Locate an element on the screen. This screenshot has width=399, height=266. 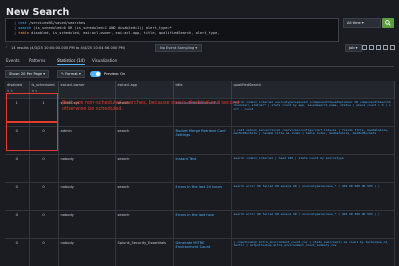
preview-toggle is located at coordinates (95, 74).